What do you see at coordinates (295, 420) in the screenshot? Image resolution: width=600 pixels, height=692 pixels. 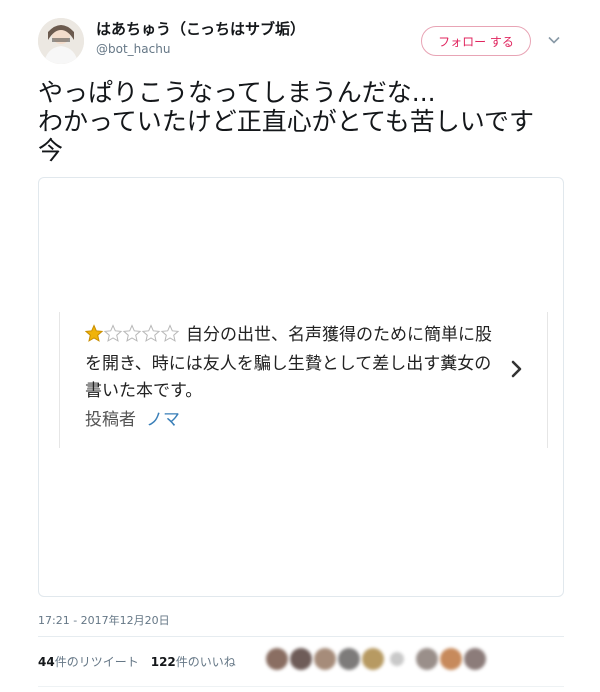 I see `review-author-line: 投稿者 ノマ` at bounding box center [295, 420].